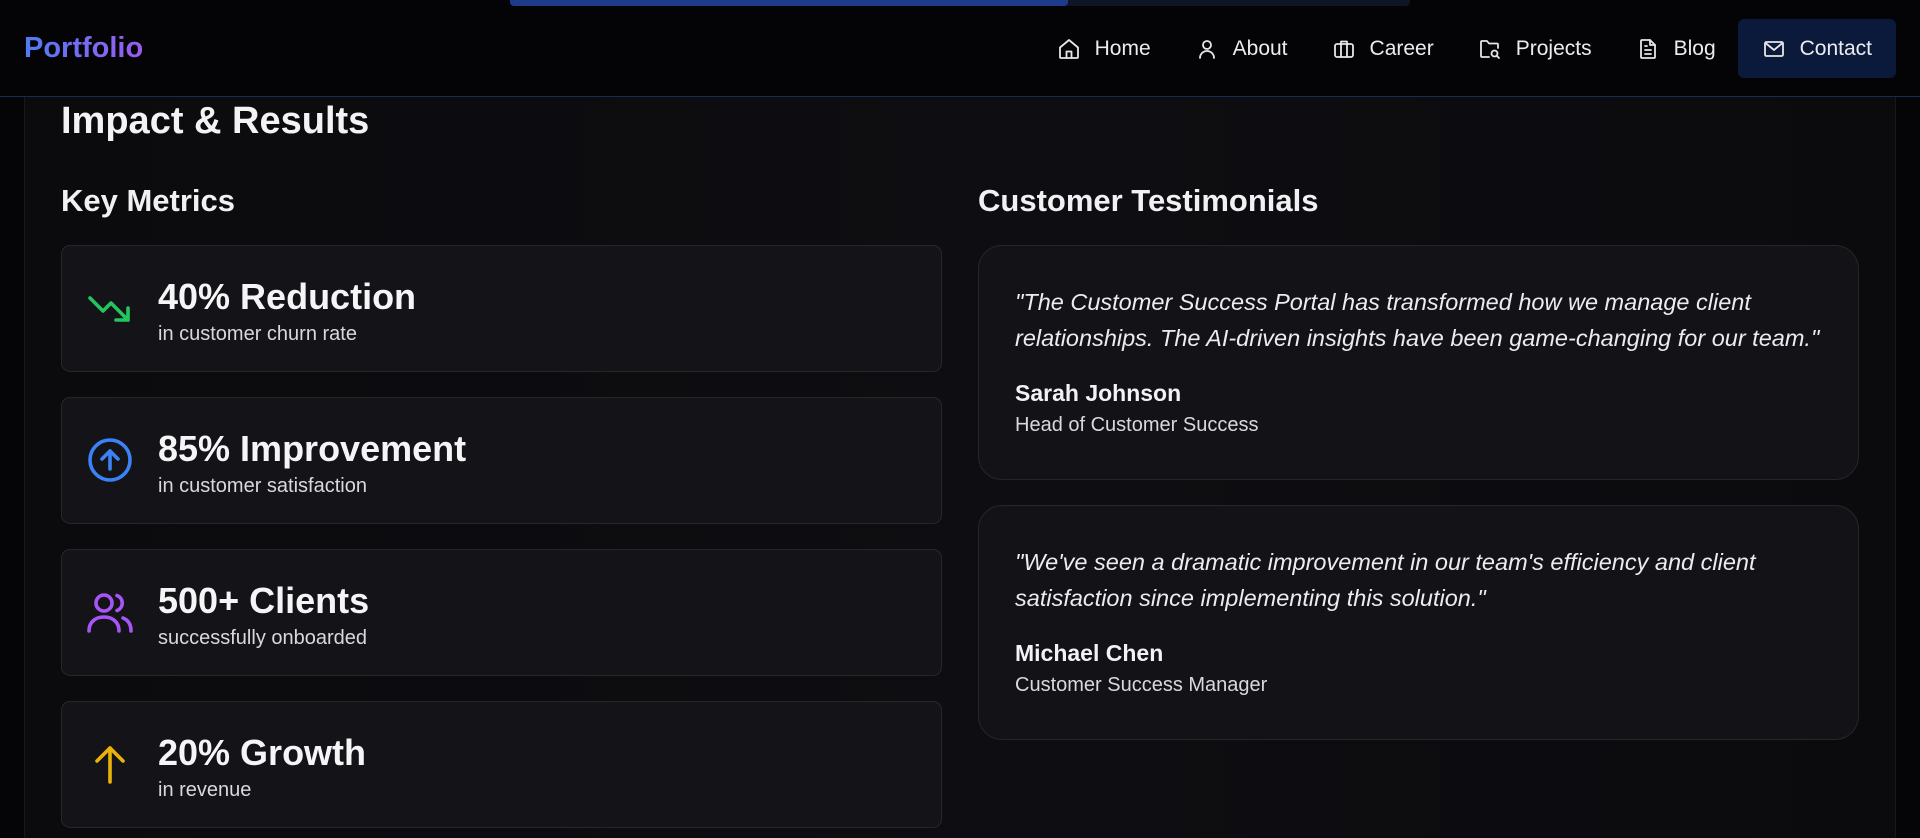 The image size is (1920, 838). I want to click on metric-value: 40% Reduction, so click(287, 296).